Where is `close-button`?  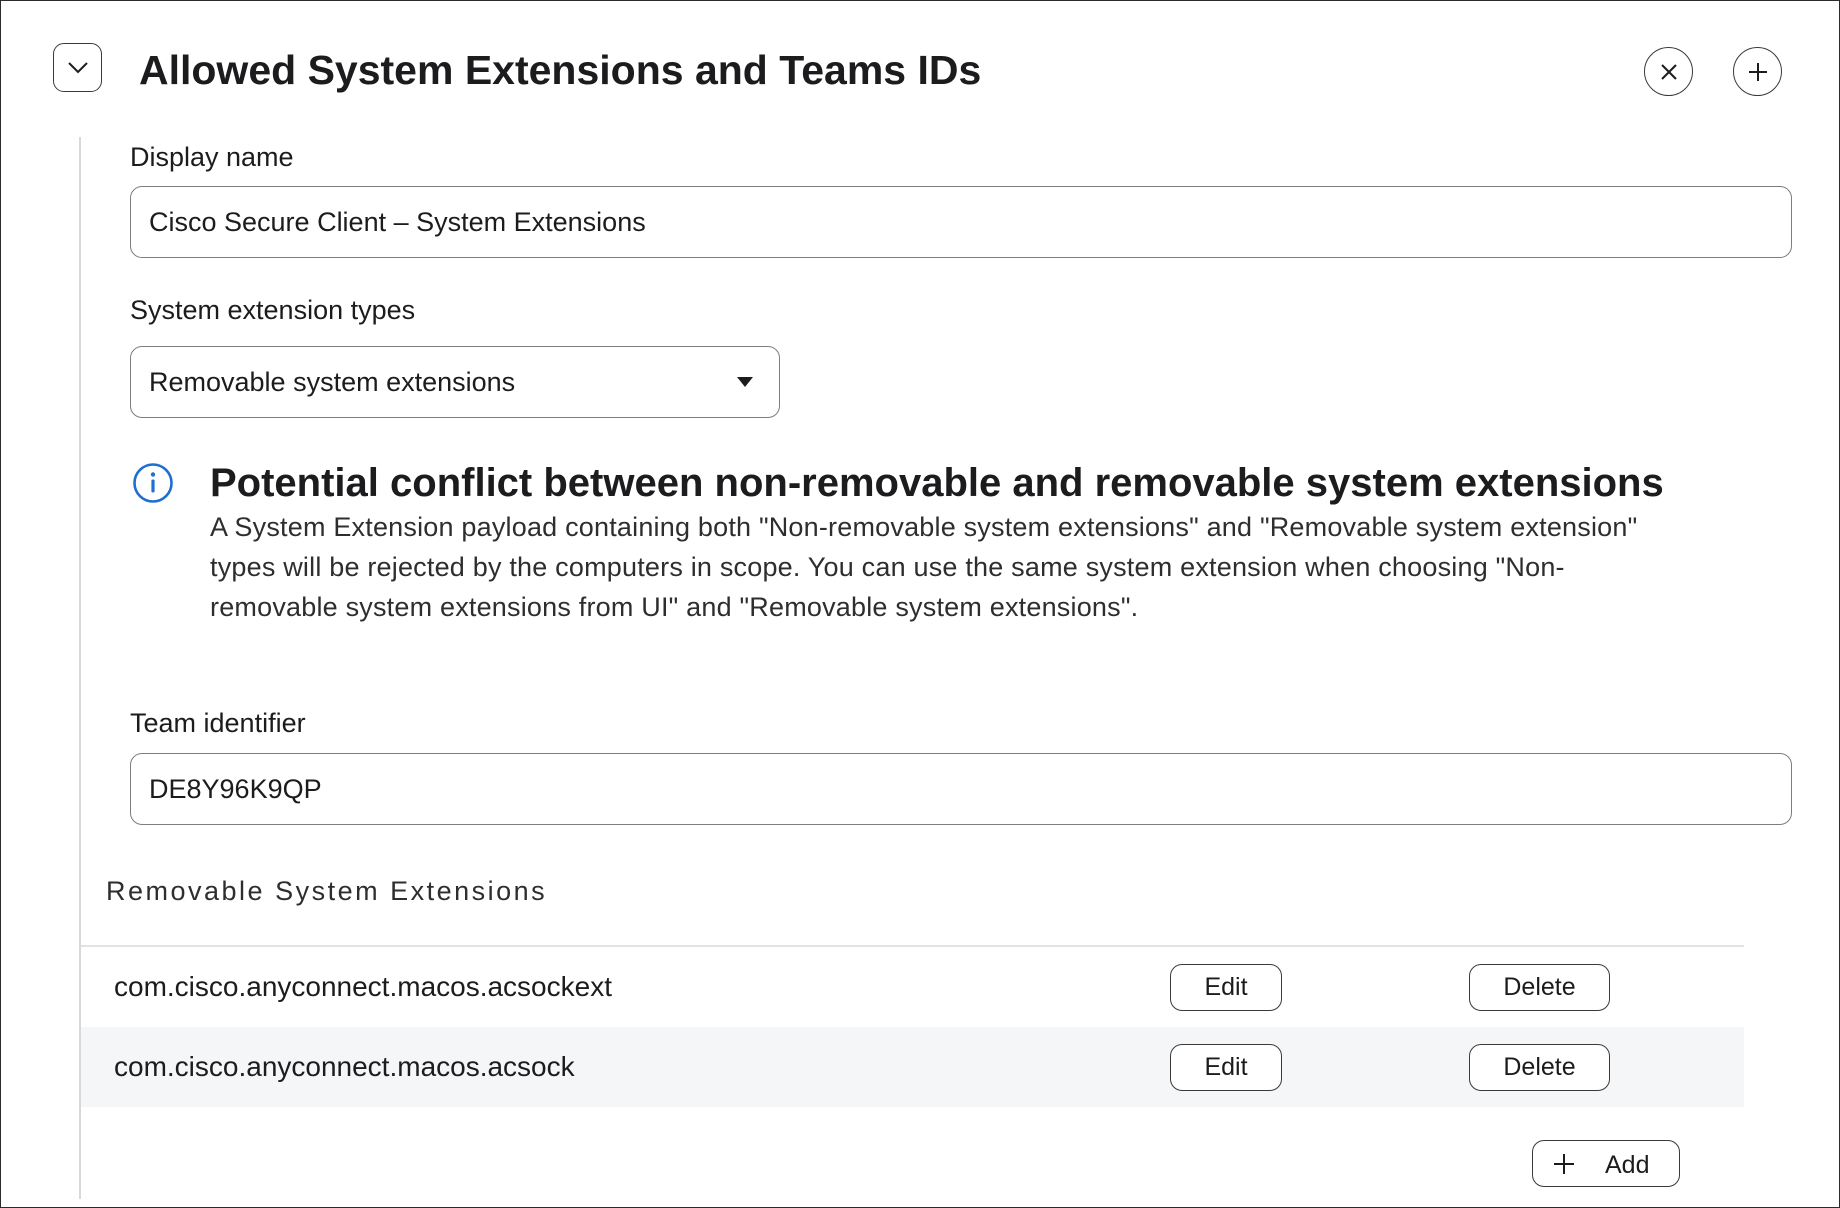
close-button is located at coordinates (1668, 71).